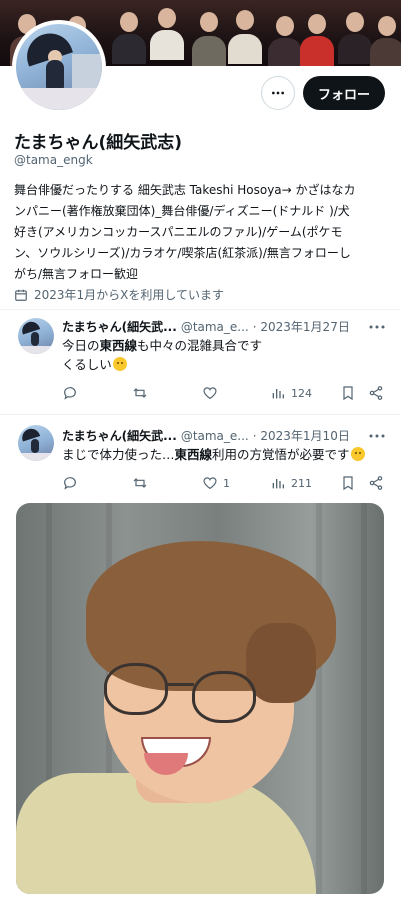 Image resolution: width=401 pixels, height=900 pixels. I want to click on tweet-date: · 2023年1月10日, so click(301, 435).